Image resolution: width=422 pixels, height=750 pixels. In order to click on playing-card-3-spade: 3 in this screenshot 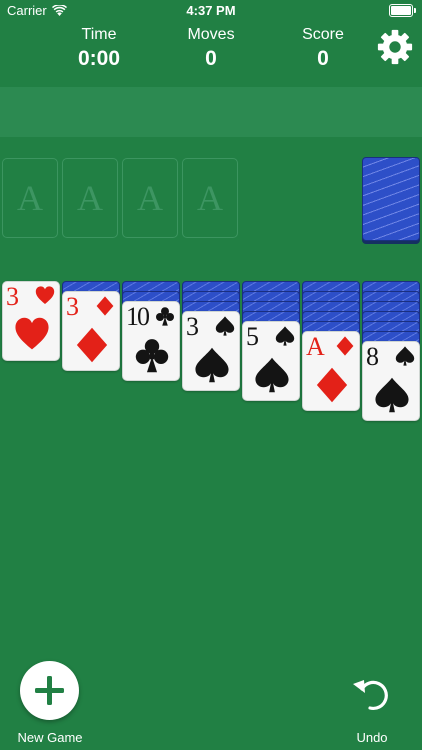, I will do `click(211, 351)`.